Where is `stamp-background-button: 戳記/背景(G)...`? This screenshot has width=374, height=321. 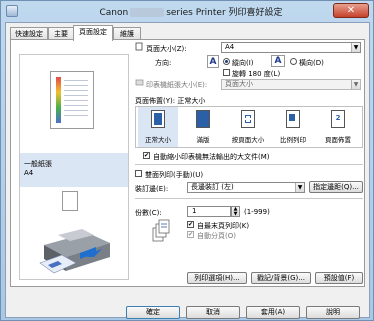
stamp-background-button: 戳記/背景(G)... is located at coordinates (281, 278).